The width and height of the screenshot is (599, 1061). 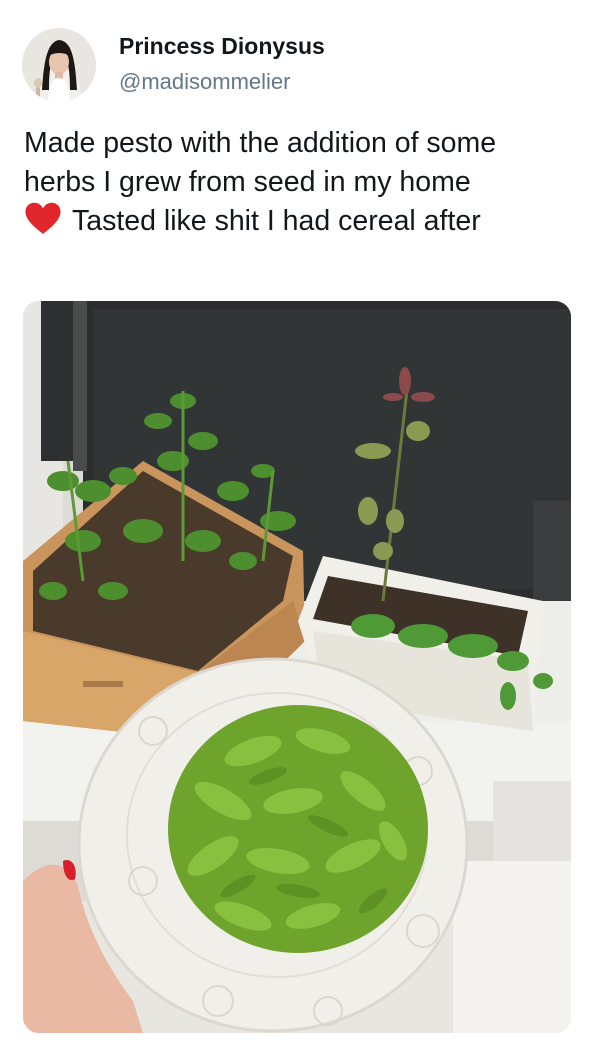 What do you see at coordinates (222, 46) in the screenshot?
I see `author-display-name: Princess Dionysus` at bounding box center [222, 46].